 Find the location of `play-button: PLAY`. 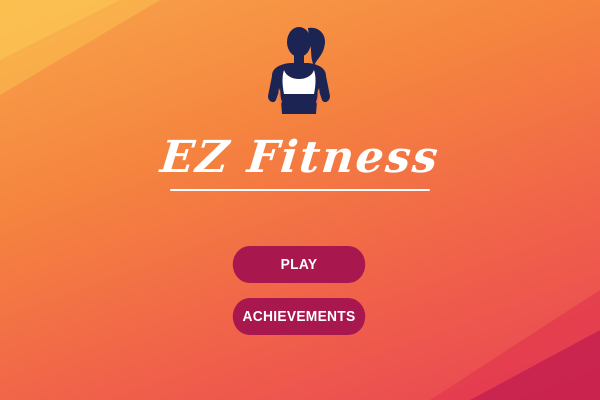

play-button: PLAY is located at coordinates (299, 264).